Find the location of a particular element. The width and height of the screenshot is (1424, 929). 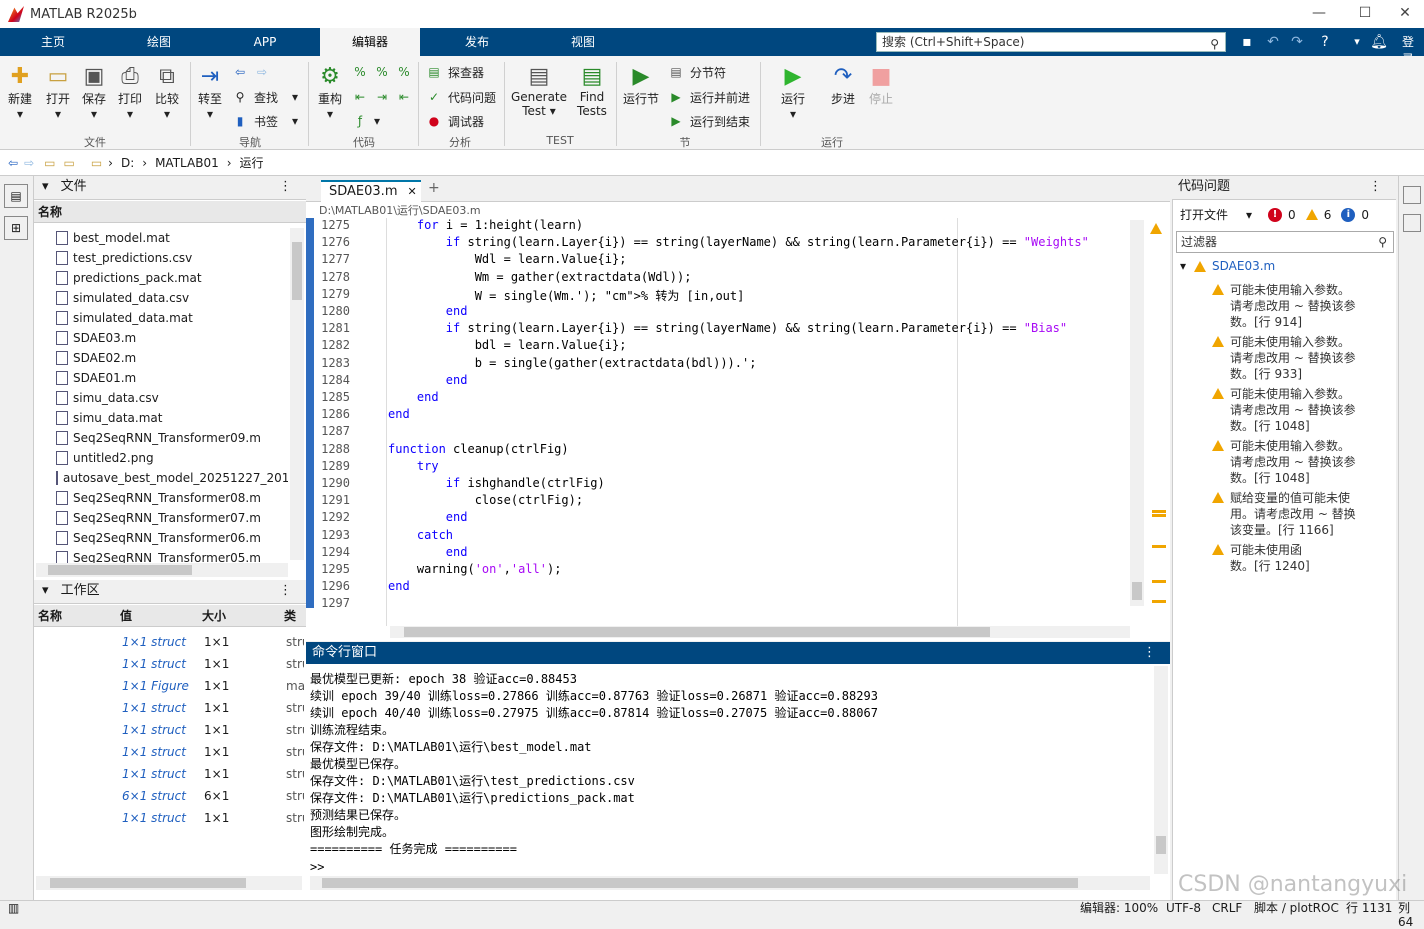

tab-home: 主页 is located at coordinates (53, 42).